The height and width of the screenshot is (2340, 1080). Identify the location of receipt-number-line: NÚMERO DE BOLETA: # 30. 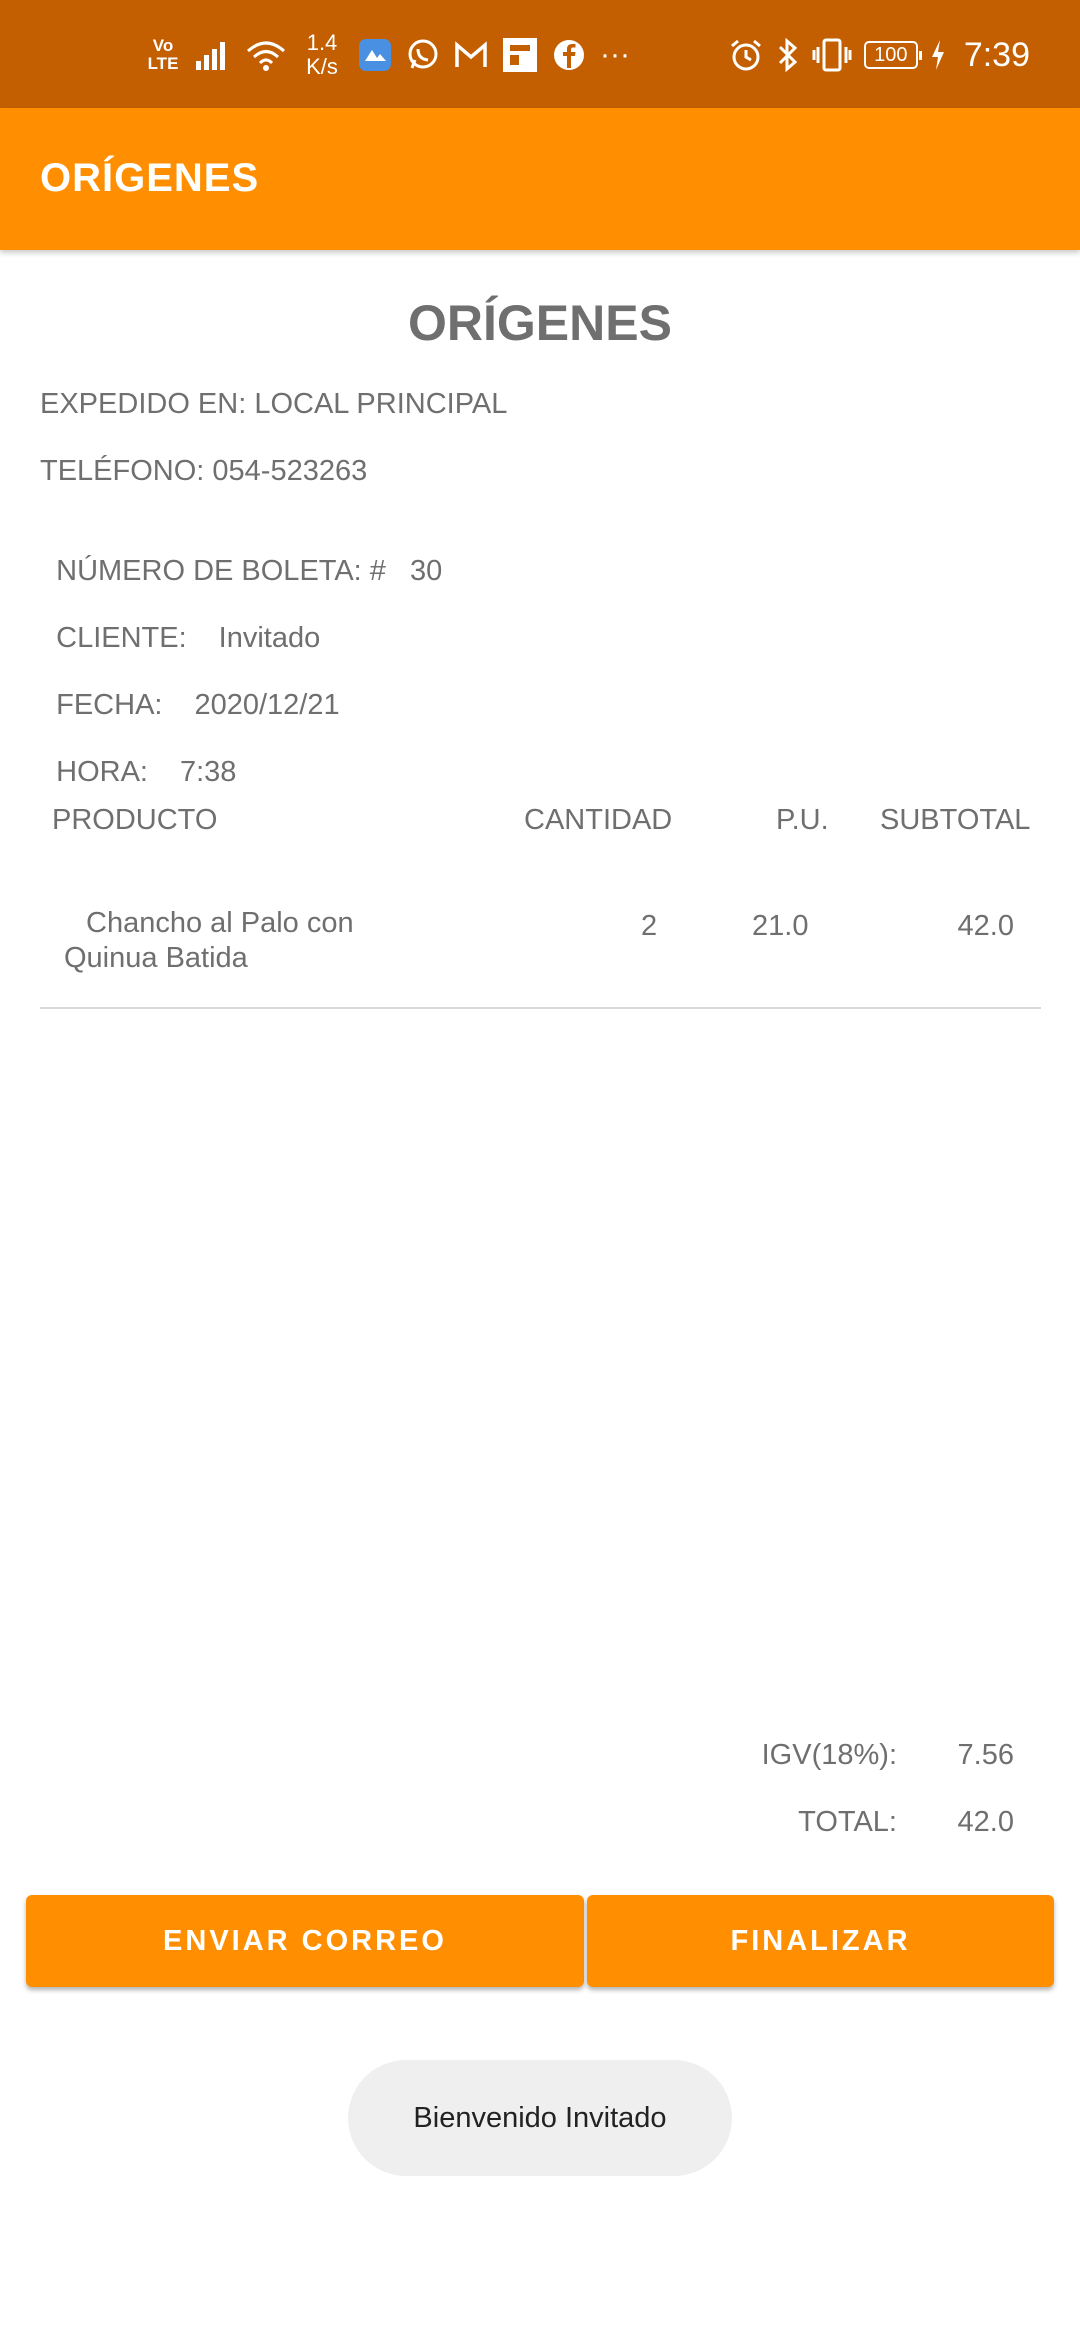
(241, 555).